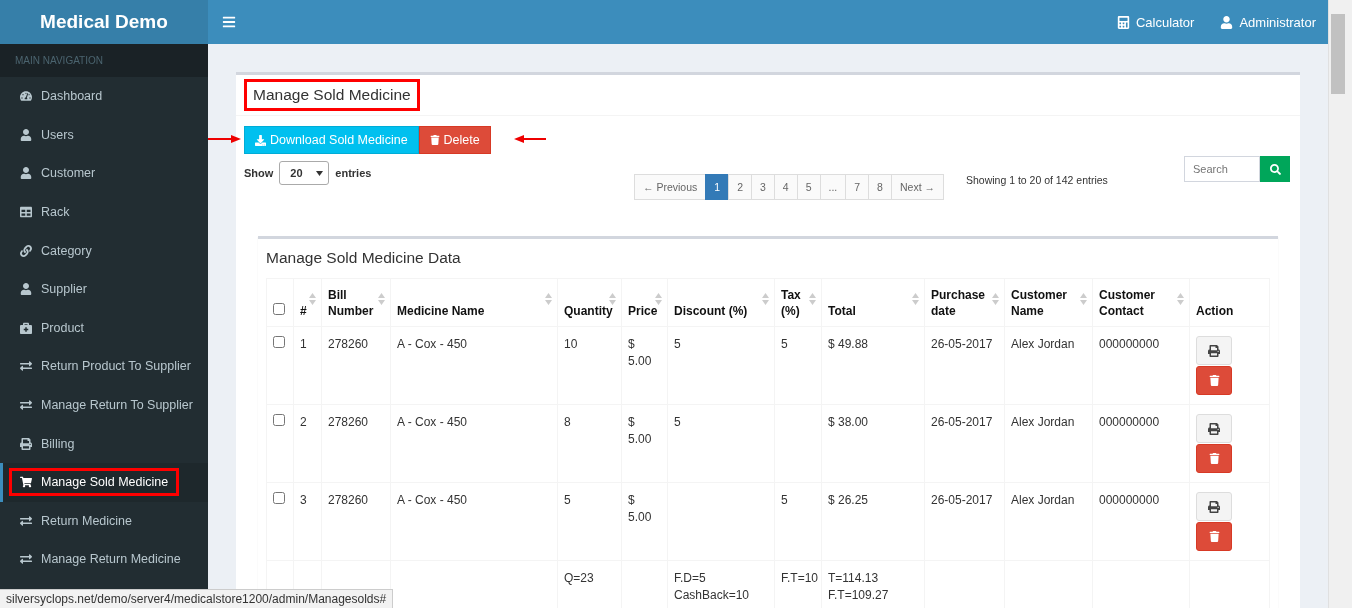  What do you see at coordinates (454, 140) in the screenshot?
I see `delete-button: Delete` at bounding box center [454, 140].